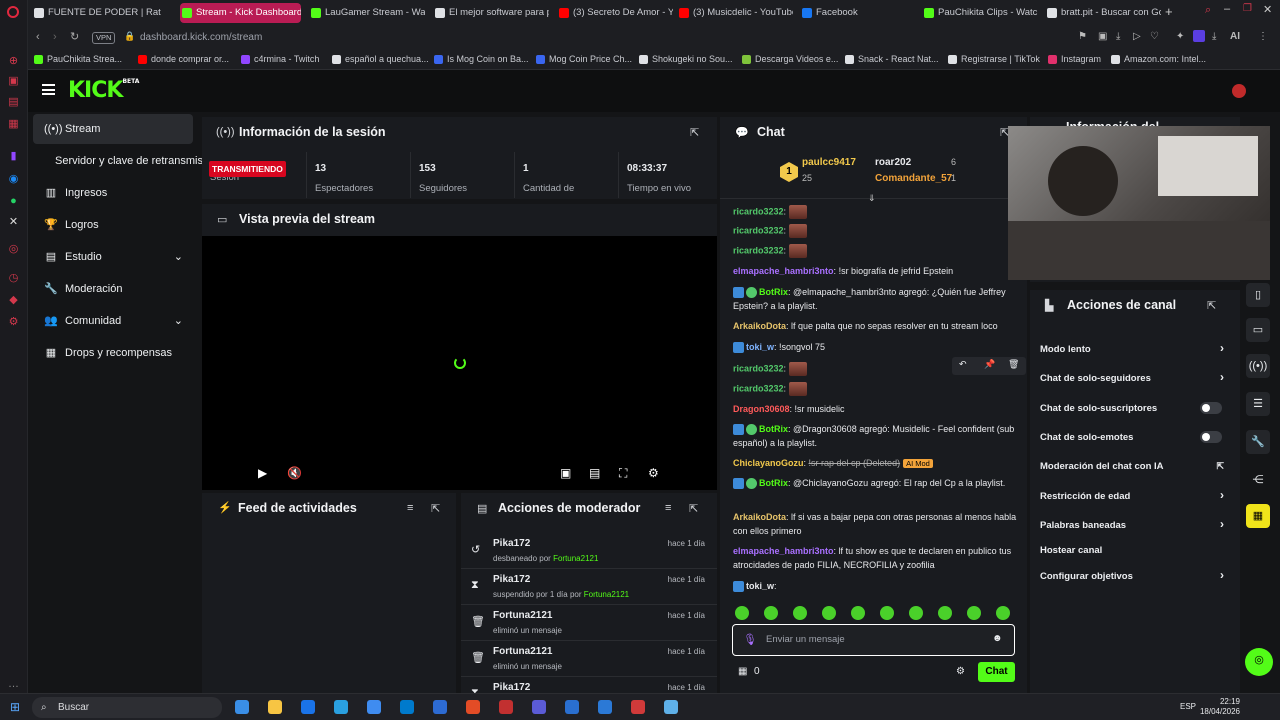 This screenshot has height=720, width=1280. Describe the element at coordinates (1135, 495) in the screenshot. I see `channel-action-restricci-n-de-edad: Restricción de edad ›` at that location.